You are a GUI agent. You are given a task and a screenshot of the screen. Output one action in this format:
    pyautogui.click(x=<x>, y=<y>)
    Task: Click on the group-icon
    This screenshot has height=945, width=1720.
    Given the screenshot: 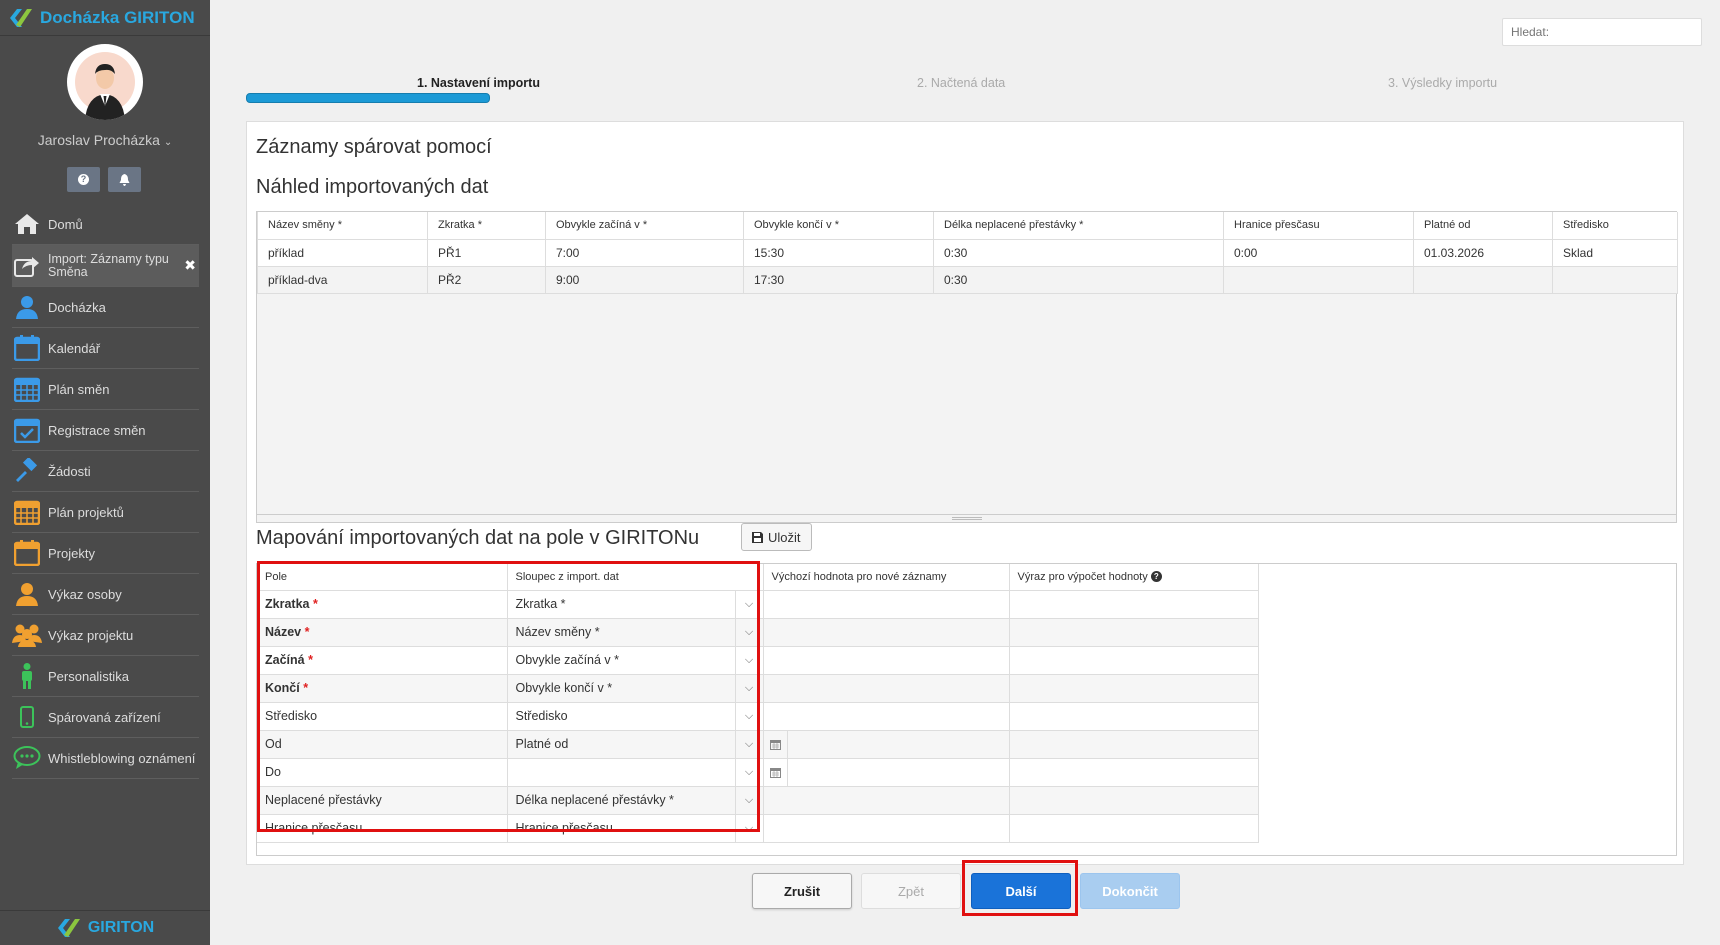 What is the action you would take?
    pyautogui.click(x=27, y=635)
    